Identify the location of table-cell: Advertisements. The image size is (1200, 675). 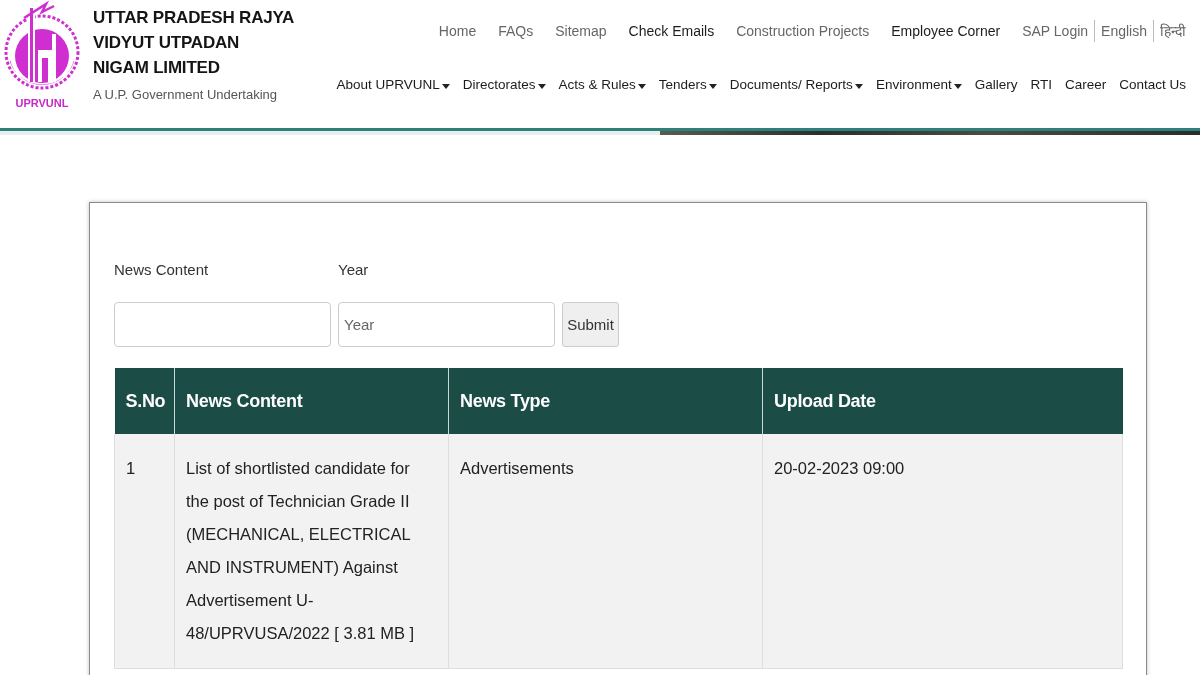
(605, 551).